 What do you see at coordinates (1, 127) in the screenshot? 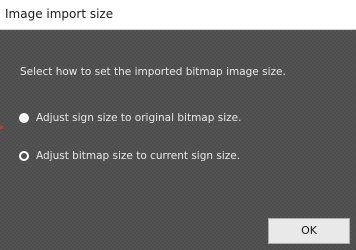
I see `edge-marker` at bounding box center [1, 127].